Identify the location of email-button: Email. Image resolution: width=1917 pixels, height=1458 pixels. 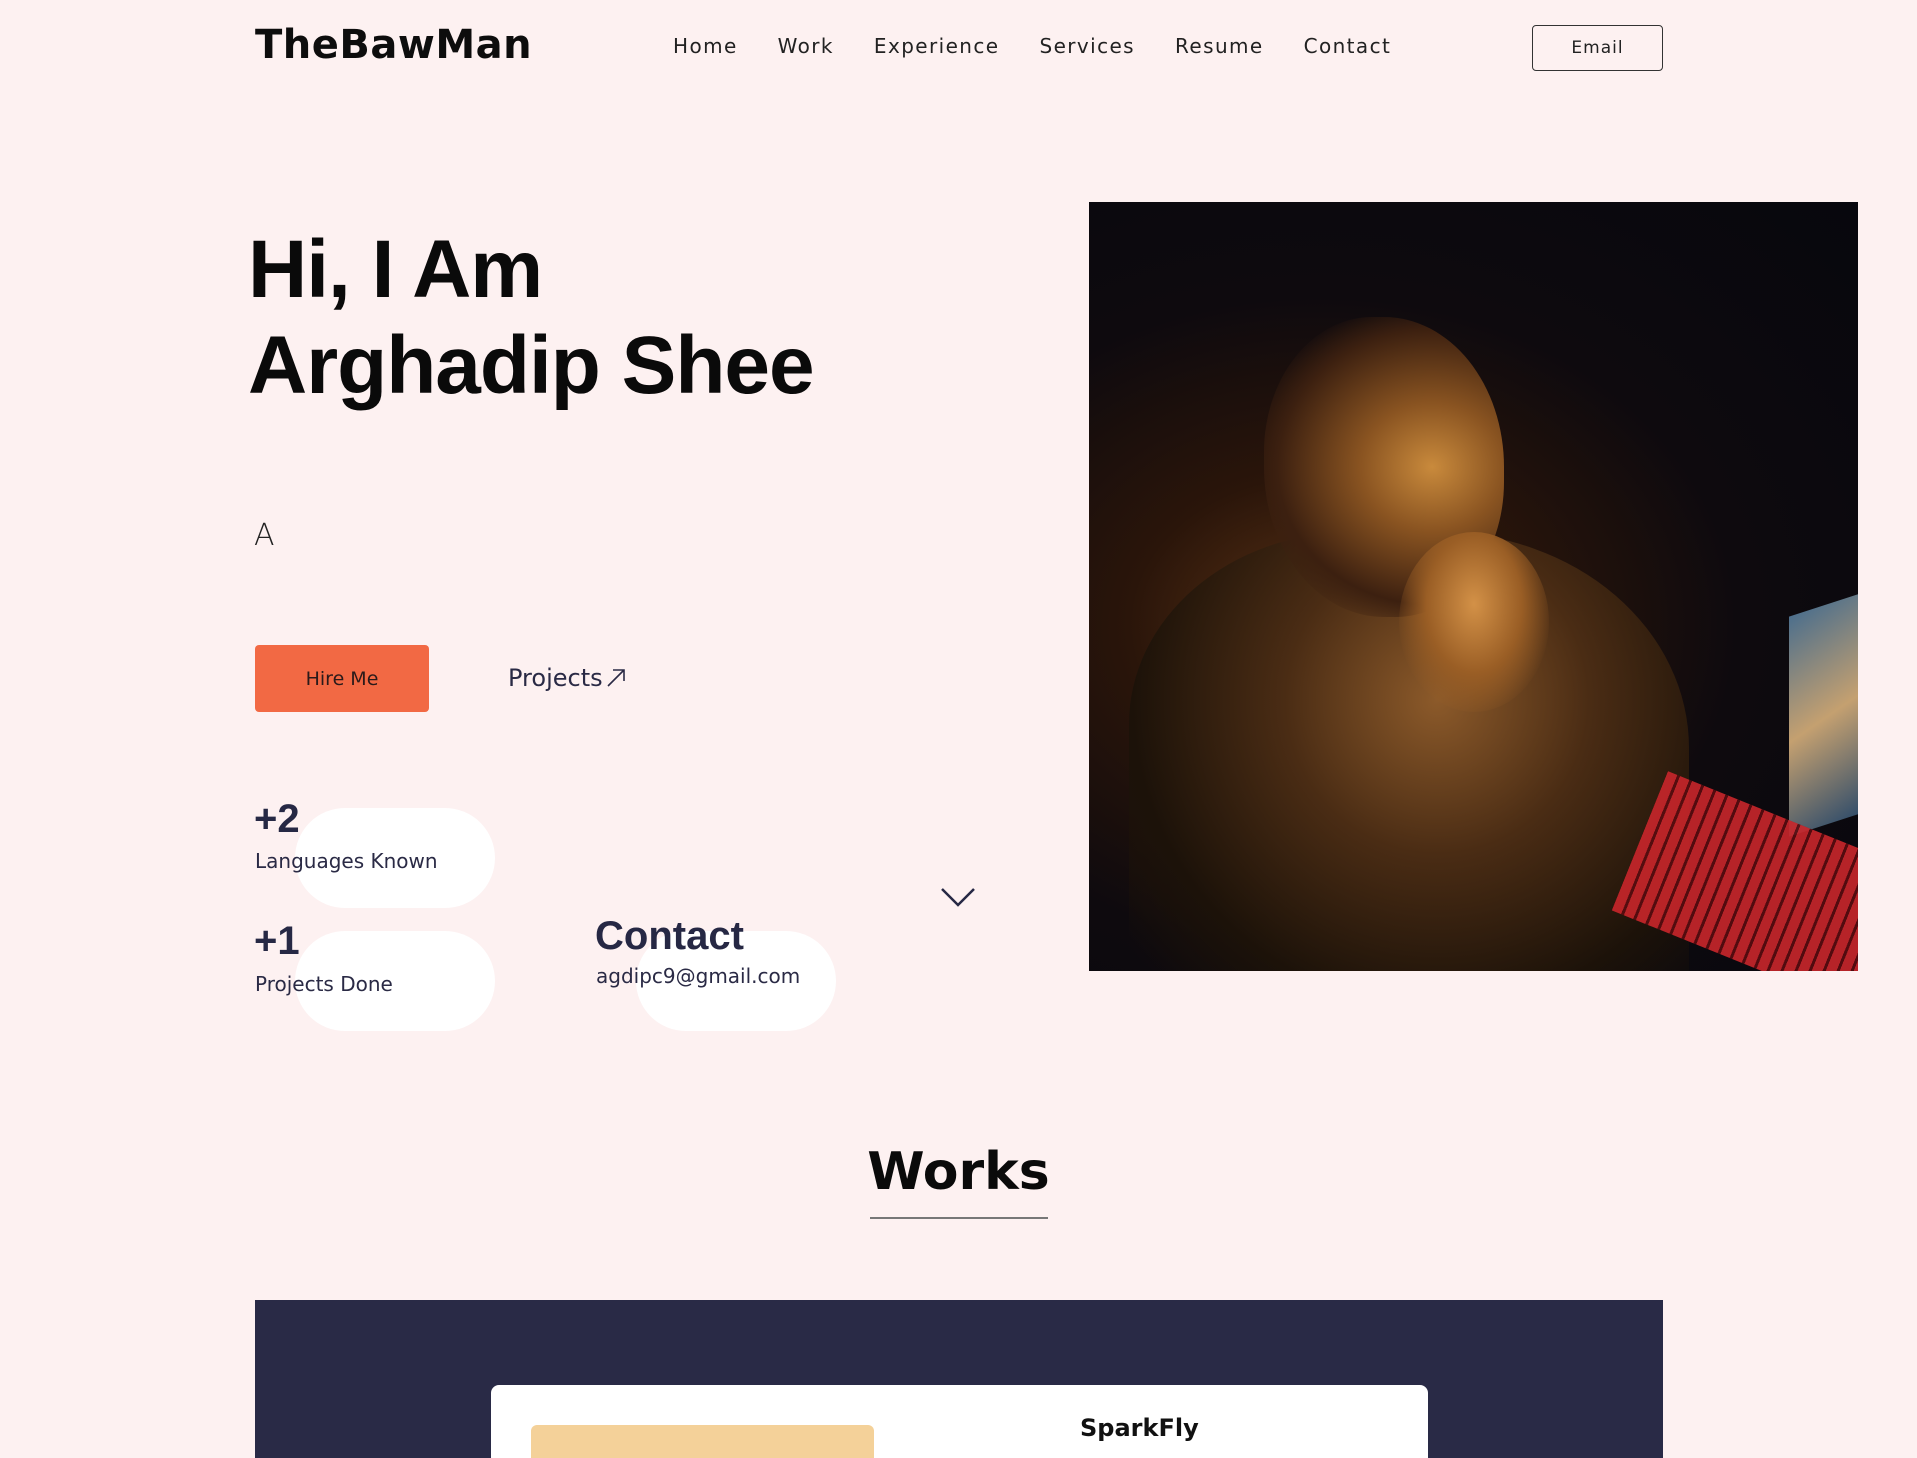
(1597, 48).